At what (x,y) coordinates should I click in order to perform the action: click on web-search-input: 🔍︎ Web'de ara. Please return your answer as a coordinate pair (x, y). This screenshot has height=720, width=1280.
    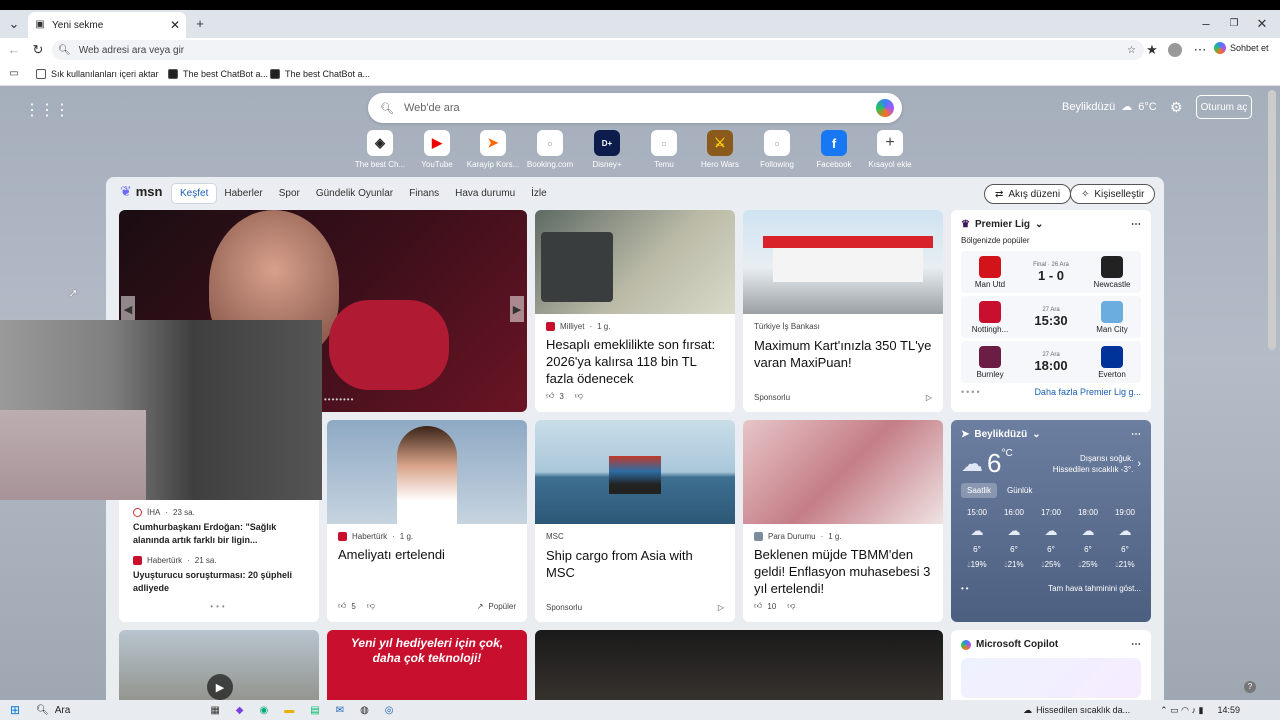
    Looking at the image, I should click on (635, 108).